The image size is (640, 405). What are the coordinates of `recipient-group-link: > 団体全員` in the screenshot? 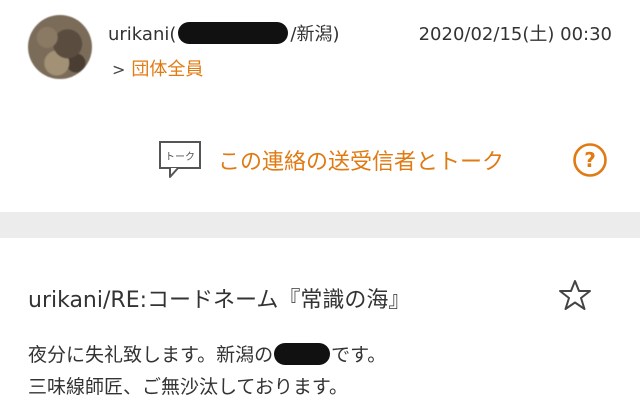 It's located at (157, 68).